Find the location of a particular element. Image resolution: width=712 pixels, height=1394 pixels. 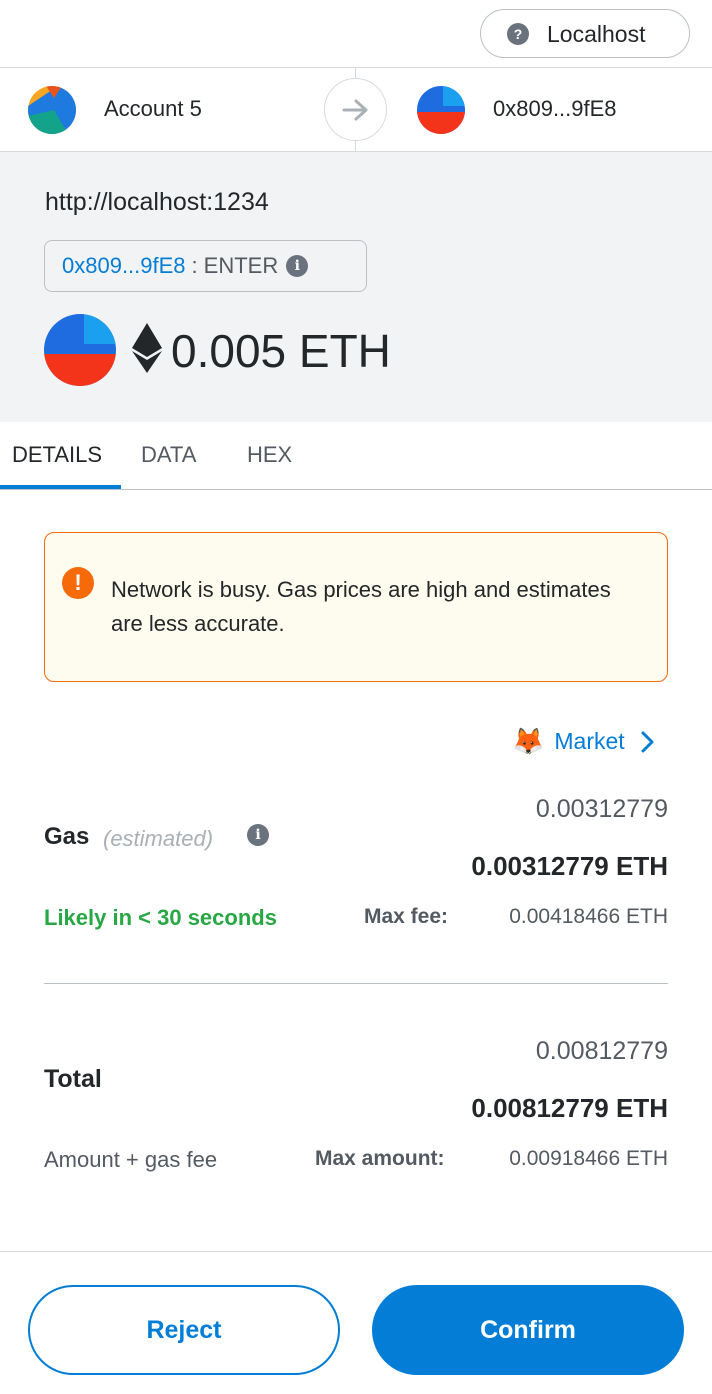

origin-url: http://localhost:1234 is located at coordinates (157, 202).